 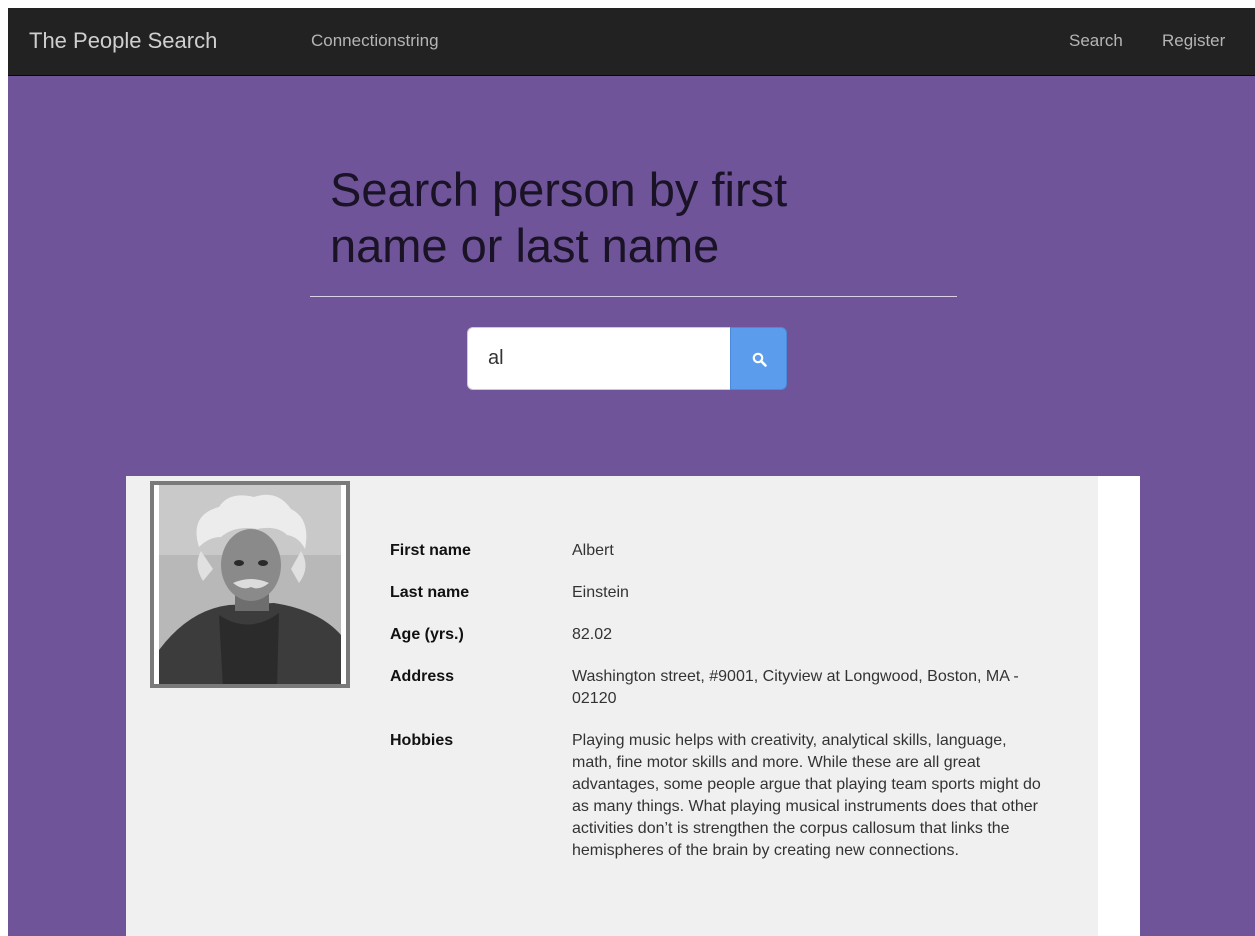 What do you see at coordinates (1096, 41) in the screenshot?
I see `nav-search: Search` at bounding box center [1096, 41].